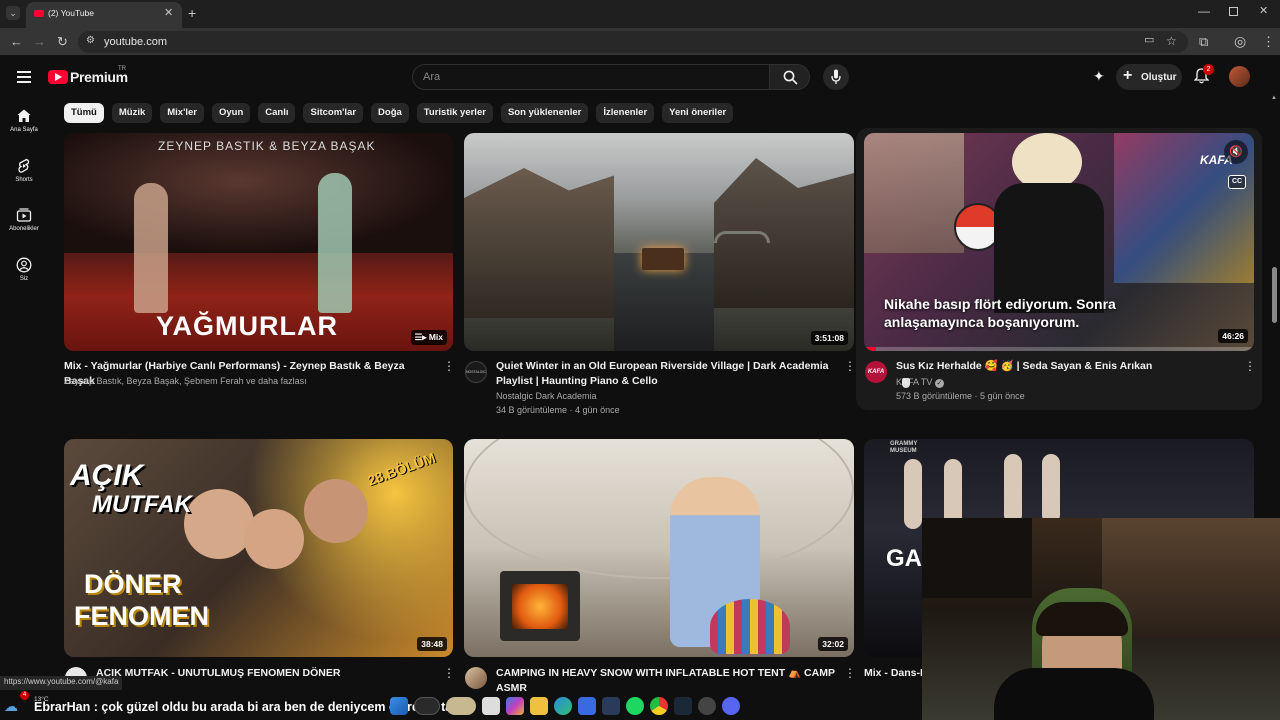  I want to click on chip-music: Müzik, so click(132, 113).